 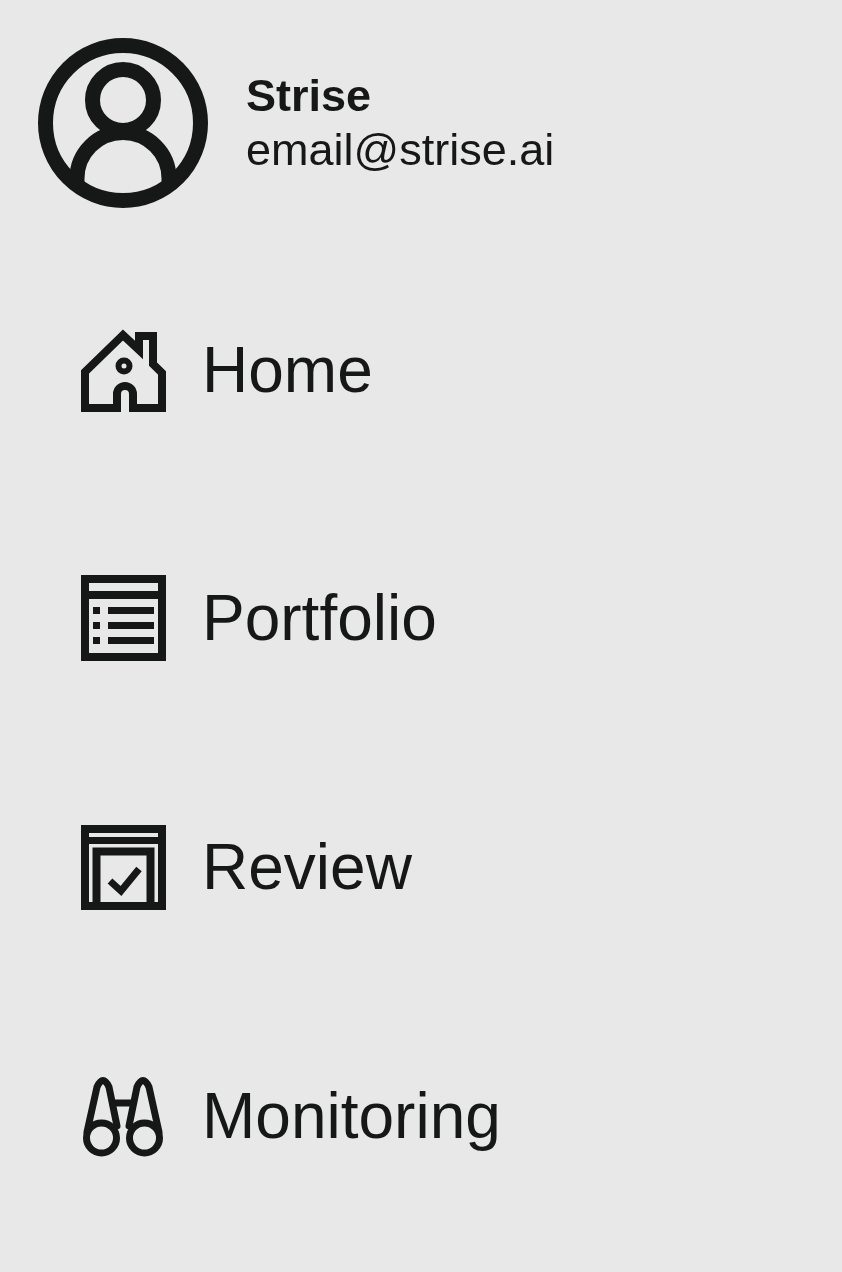 What do you see at coordinates (245, 867) in the screenshot?
I see `nav-item: Review` at bounding box center [245, 867].